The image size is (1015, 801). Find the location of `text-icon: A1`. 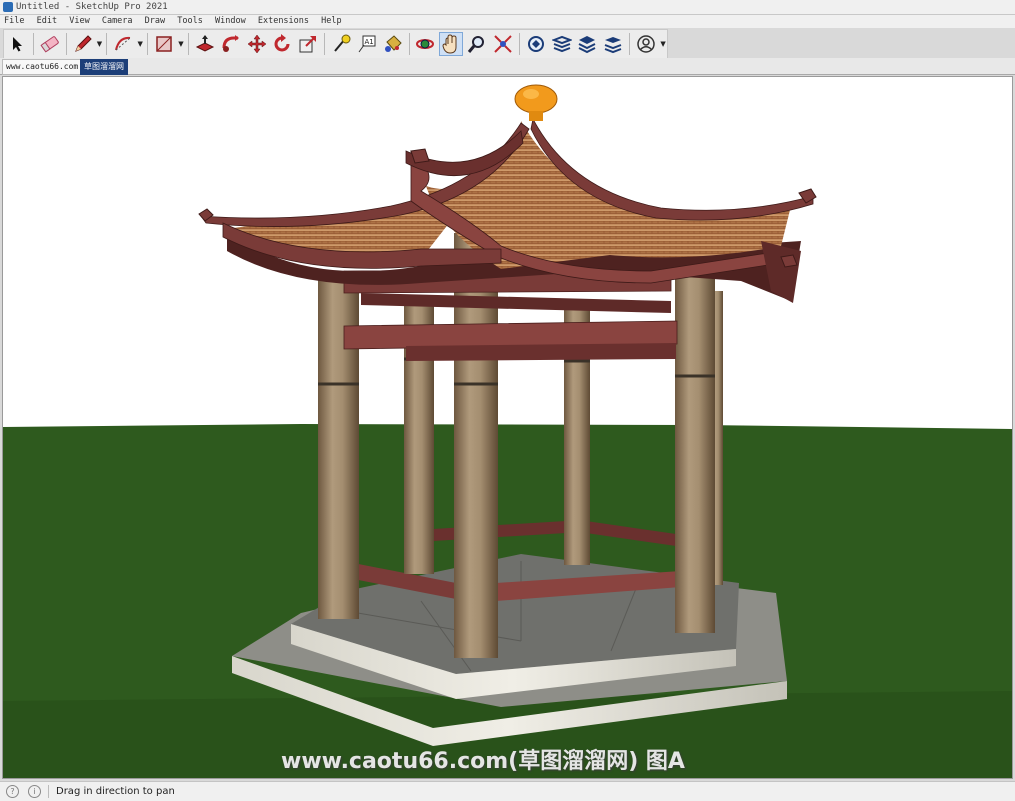

text-icon: A1 is located at coordinates (367, 44).